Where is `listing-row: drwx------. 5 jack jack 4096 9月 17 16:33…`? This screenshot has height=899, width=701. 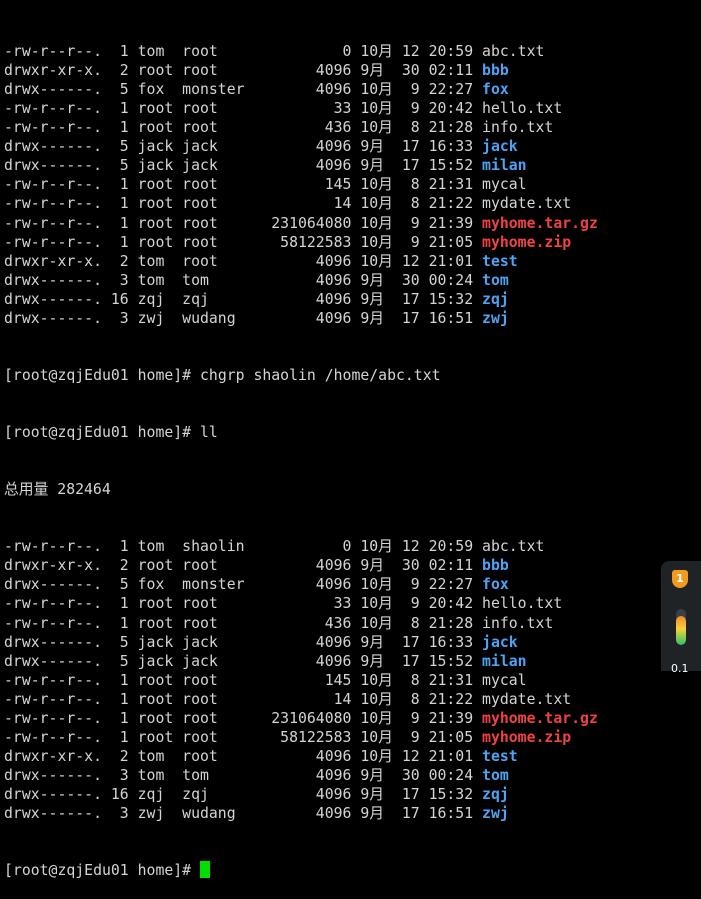
listing-row: drwx------. 5 jack jack 4096 9月 17 16:33… is located at coordinates (330, 642).